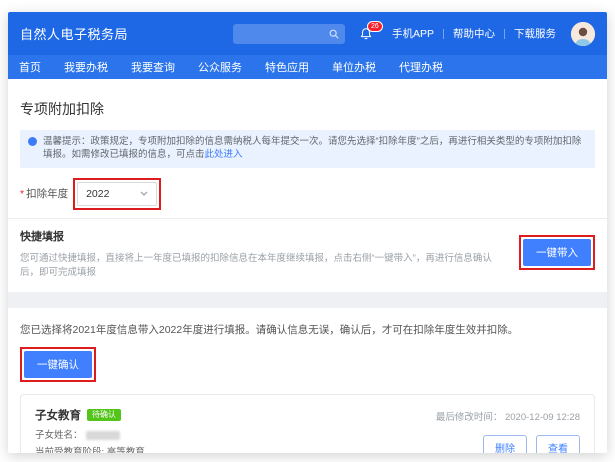  Describe the element at coordinates (98, 193) in the screenshot. I see `year-select-value: 2022` at that location.